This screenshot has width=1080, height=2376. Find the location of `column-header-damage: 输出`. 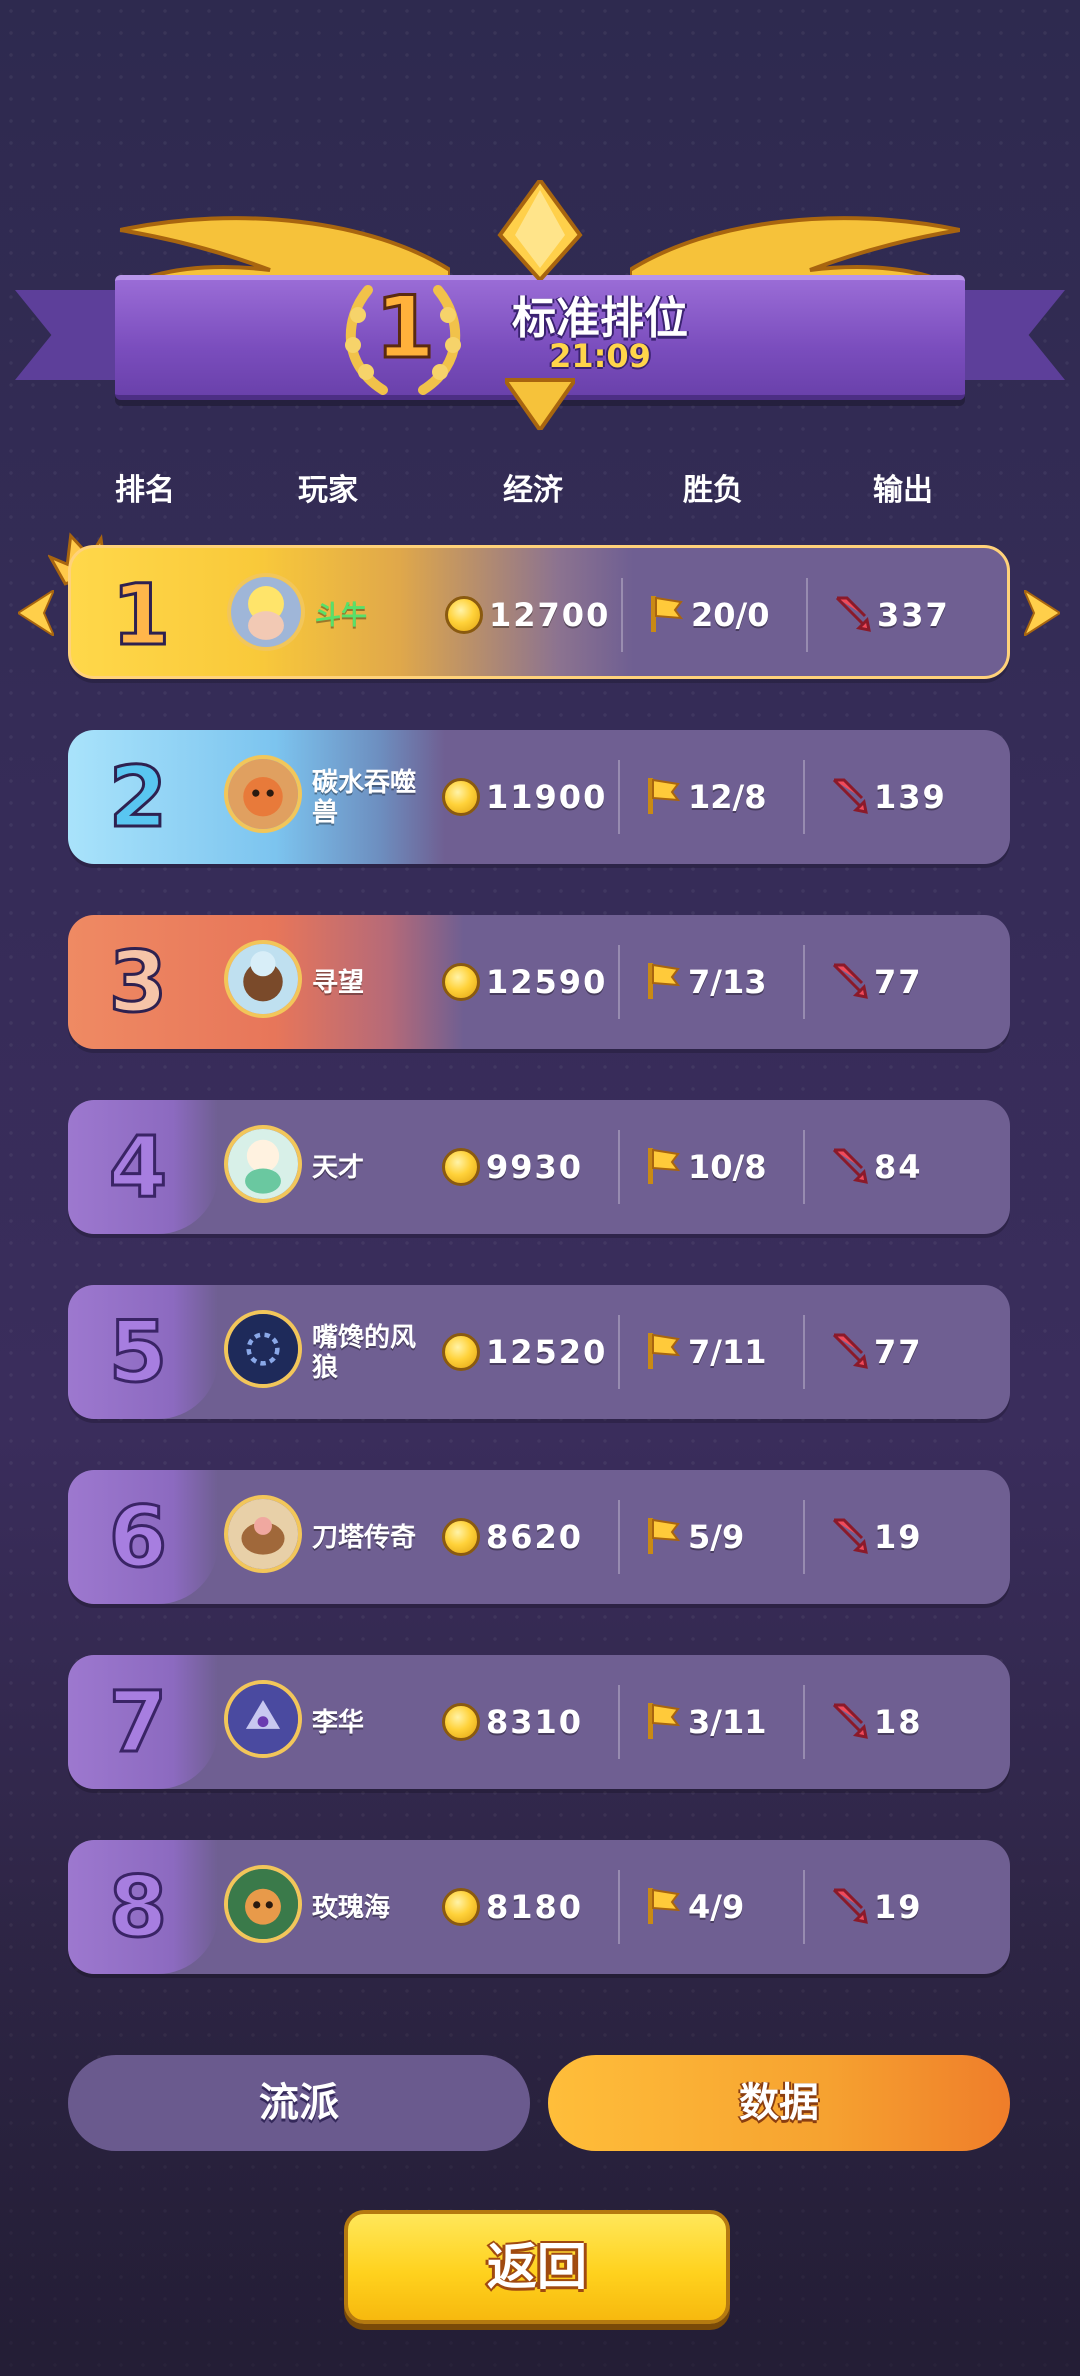

column-header-damage: 输出 is located at coordinates (903, 490).